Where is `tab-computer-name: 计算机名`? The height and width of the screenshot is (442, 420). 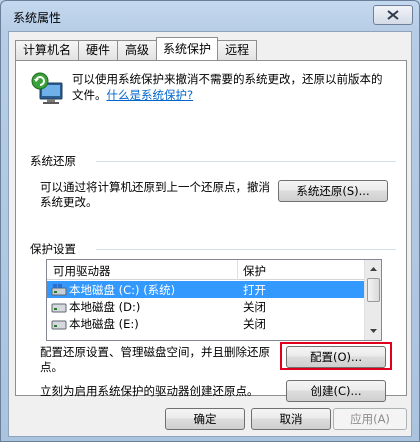
tab-computer-name: 计算机名 is located at coordinates (47, 50).